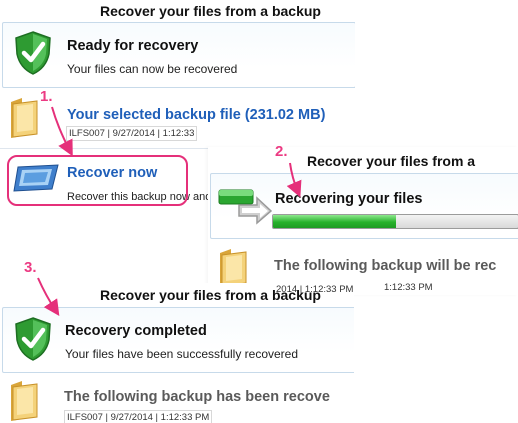 The image size is (518, 423). Describe the element at coordinates (97, 180) in the screenshot. I see `recover-now-highlight` at that location.